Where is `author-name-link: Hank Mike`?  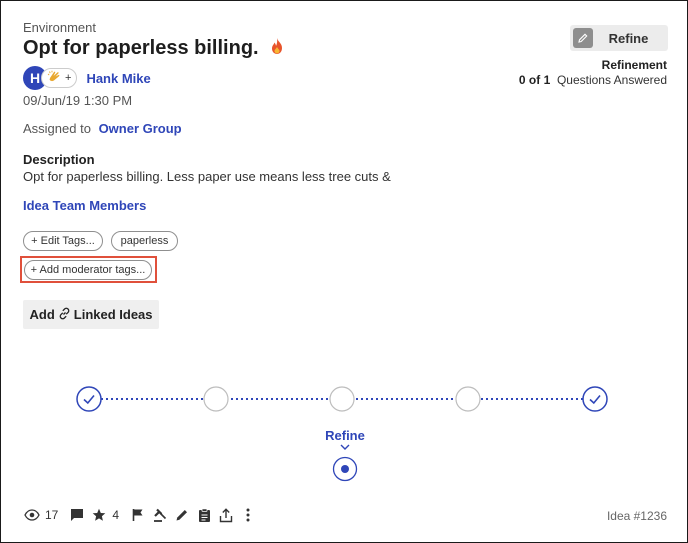
author-name-link: Hank Mike is located at coordinates (118, 78).